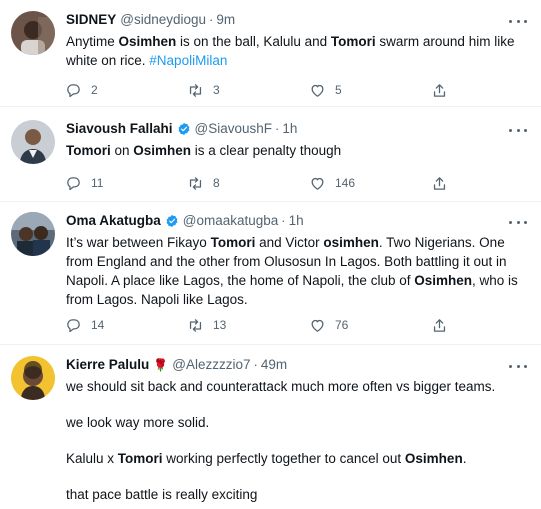  What do you see at coordinates (92, 41) in the screenshot?
I see `text-segment: Anytime` at bounding box center [92, 41].